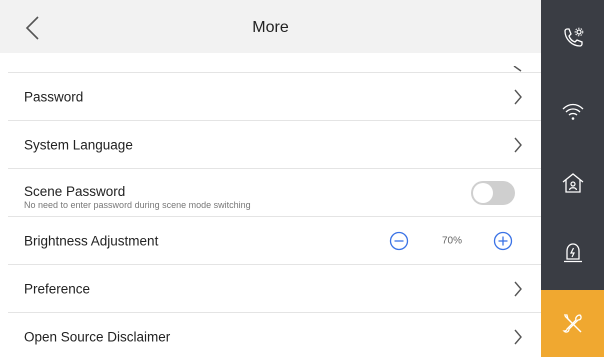 The width and height of the screenshot is (604, 357). I want to click on list-item-password: Password, so click(274, 97).